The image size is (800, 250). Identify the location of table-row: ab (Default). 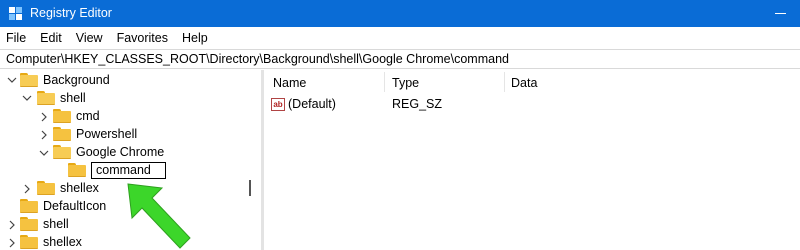
(303, 104).